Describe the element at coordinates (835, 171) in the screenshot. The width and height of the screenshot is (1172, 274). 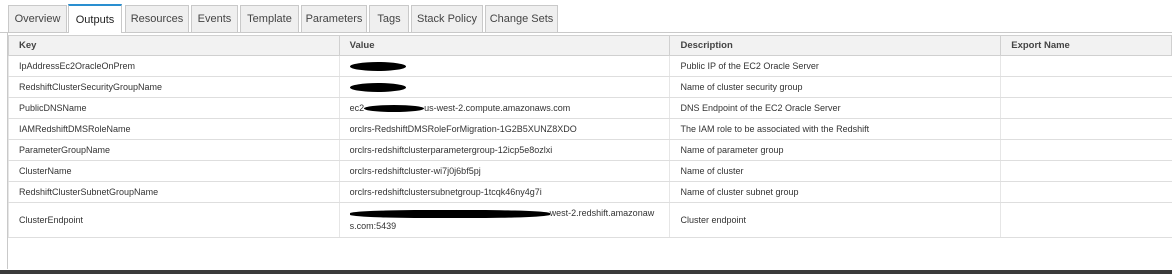
I see `output-description: Name of cluster` at that location.